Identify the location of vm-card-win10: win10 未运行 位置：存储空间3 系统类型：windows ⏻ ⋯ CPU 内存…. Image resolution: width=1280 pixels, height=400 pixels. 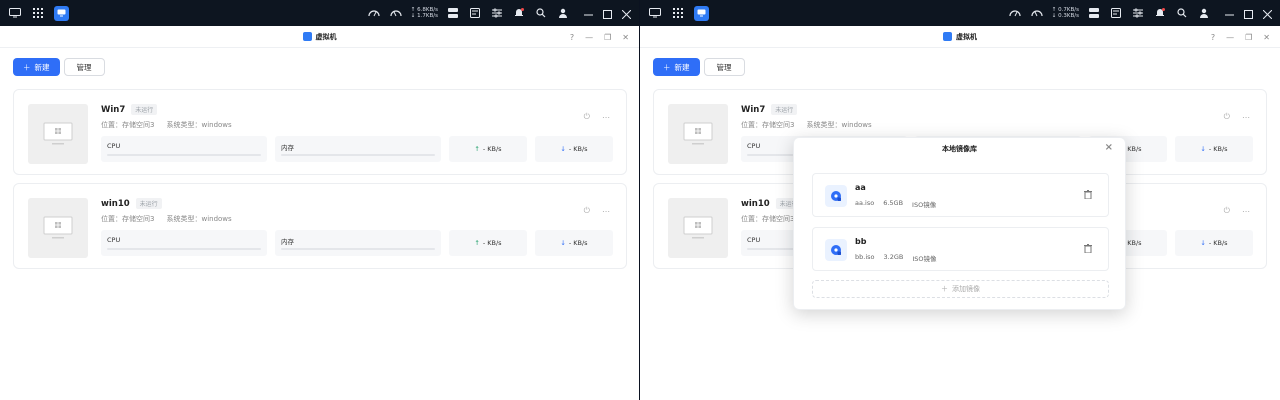
(320, 226).